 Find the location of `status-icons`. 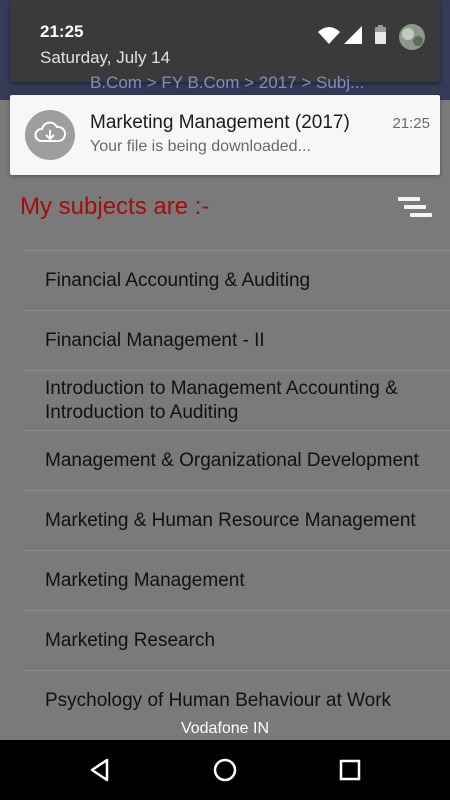

status-icons is located at coordinates (371, 37).